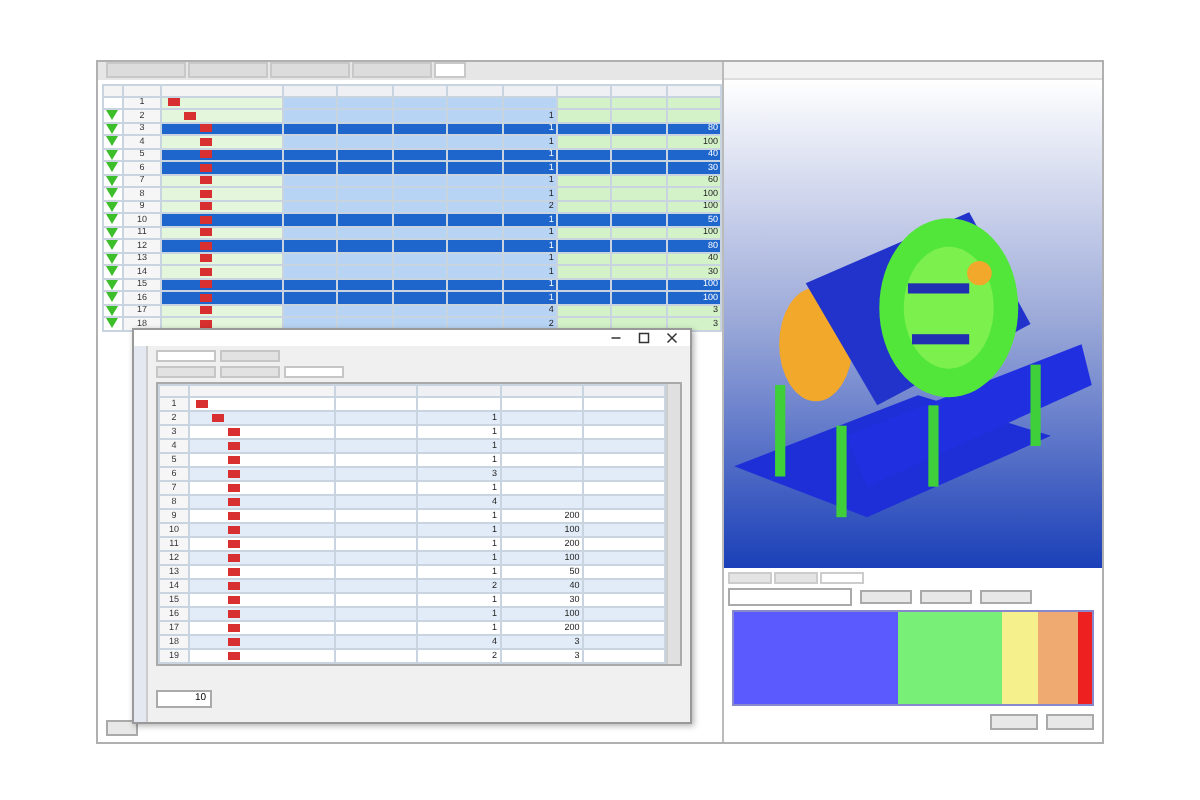  Describe the element at coordinates (122, 728) in the screenshot. I see `footer-button` at that location.